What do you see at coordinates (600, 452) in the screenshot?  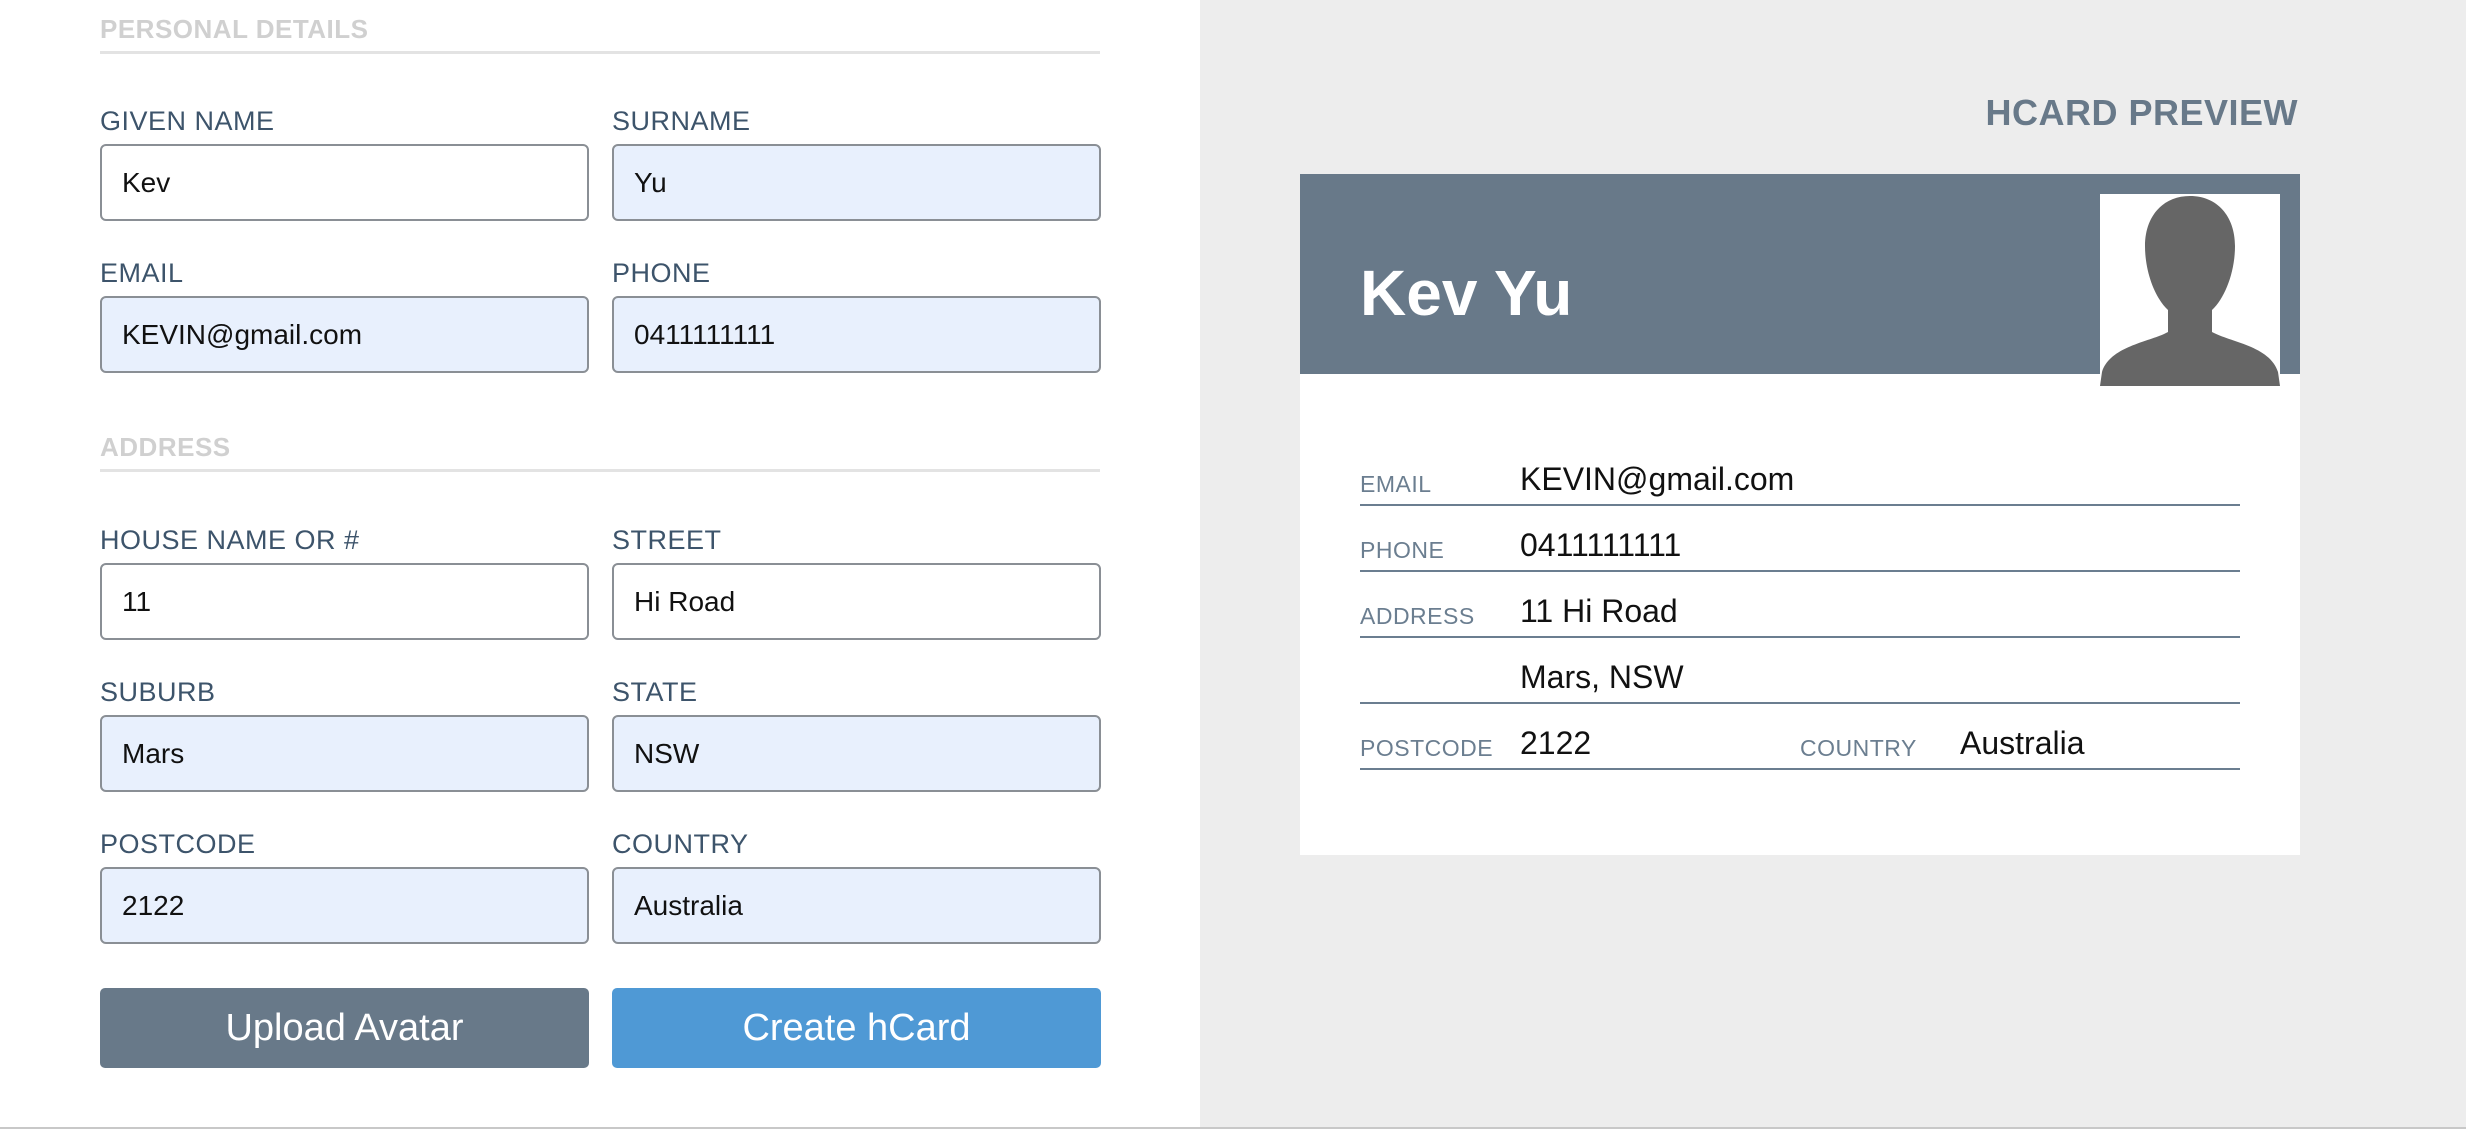 I see `address-section-title: ADDRESS` at bounding box center [600, 452].